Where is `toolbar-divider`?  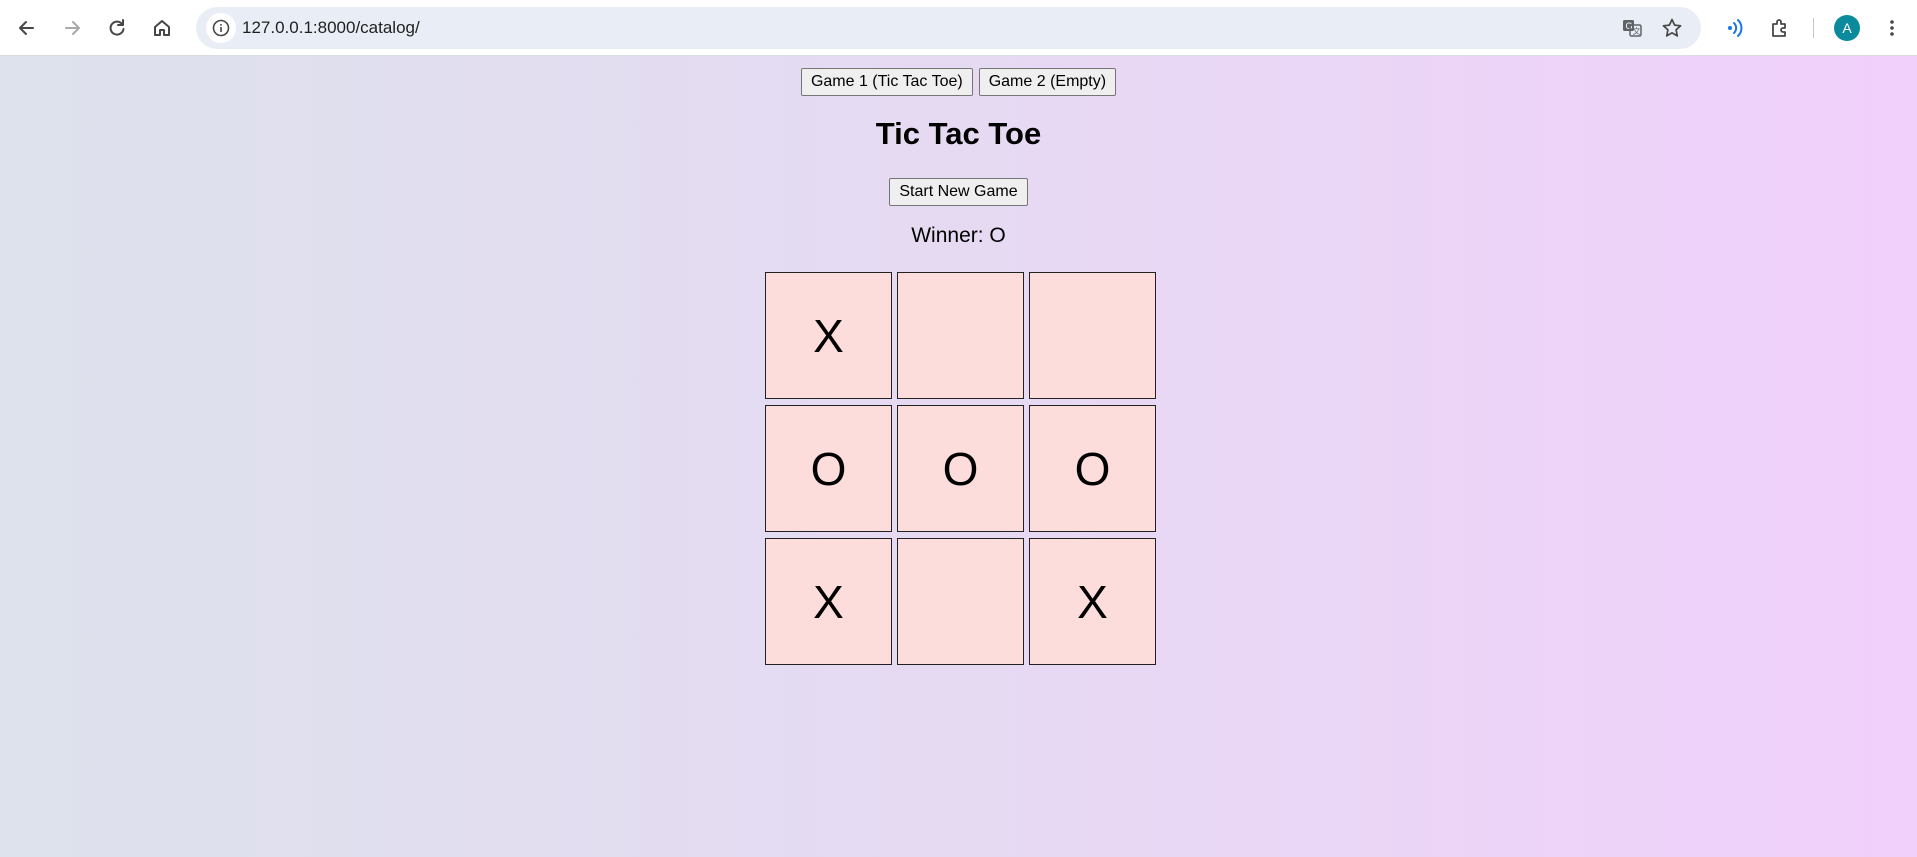 toolbar-divider is located at coordinates (1813, 28).